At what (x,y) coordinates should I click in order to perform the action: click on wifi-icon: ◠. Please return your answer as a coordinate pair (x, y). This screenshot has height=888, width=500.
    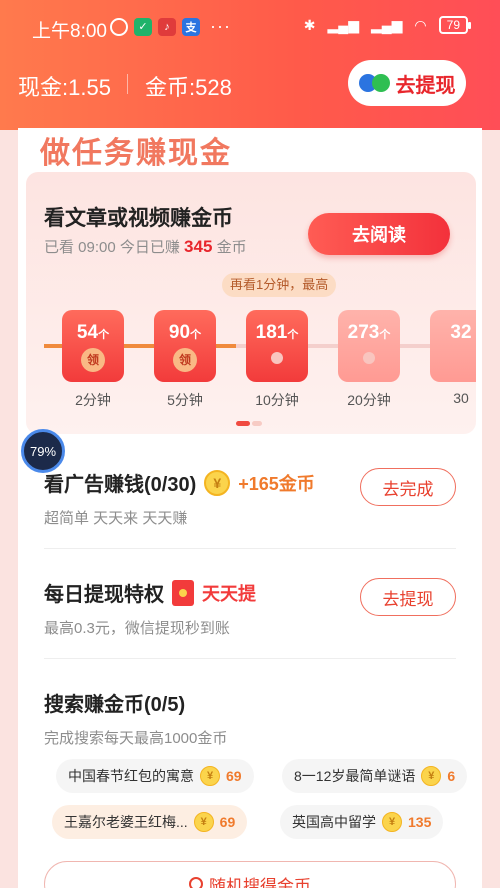
    Looking at the image, I should click on (420, 24).